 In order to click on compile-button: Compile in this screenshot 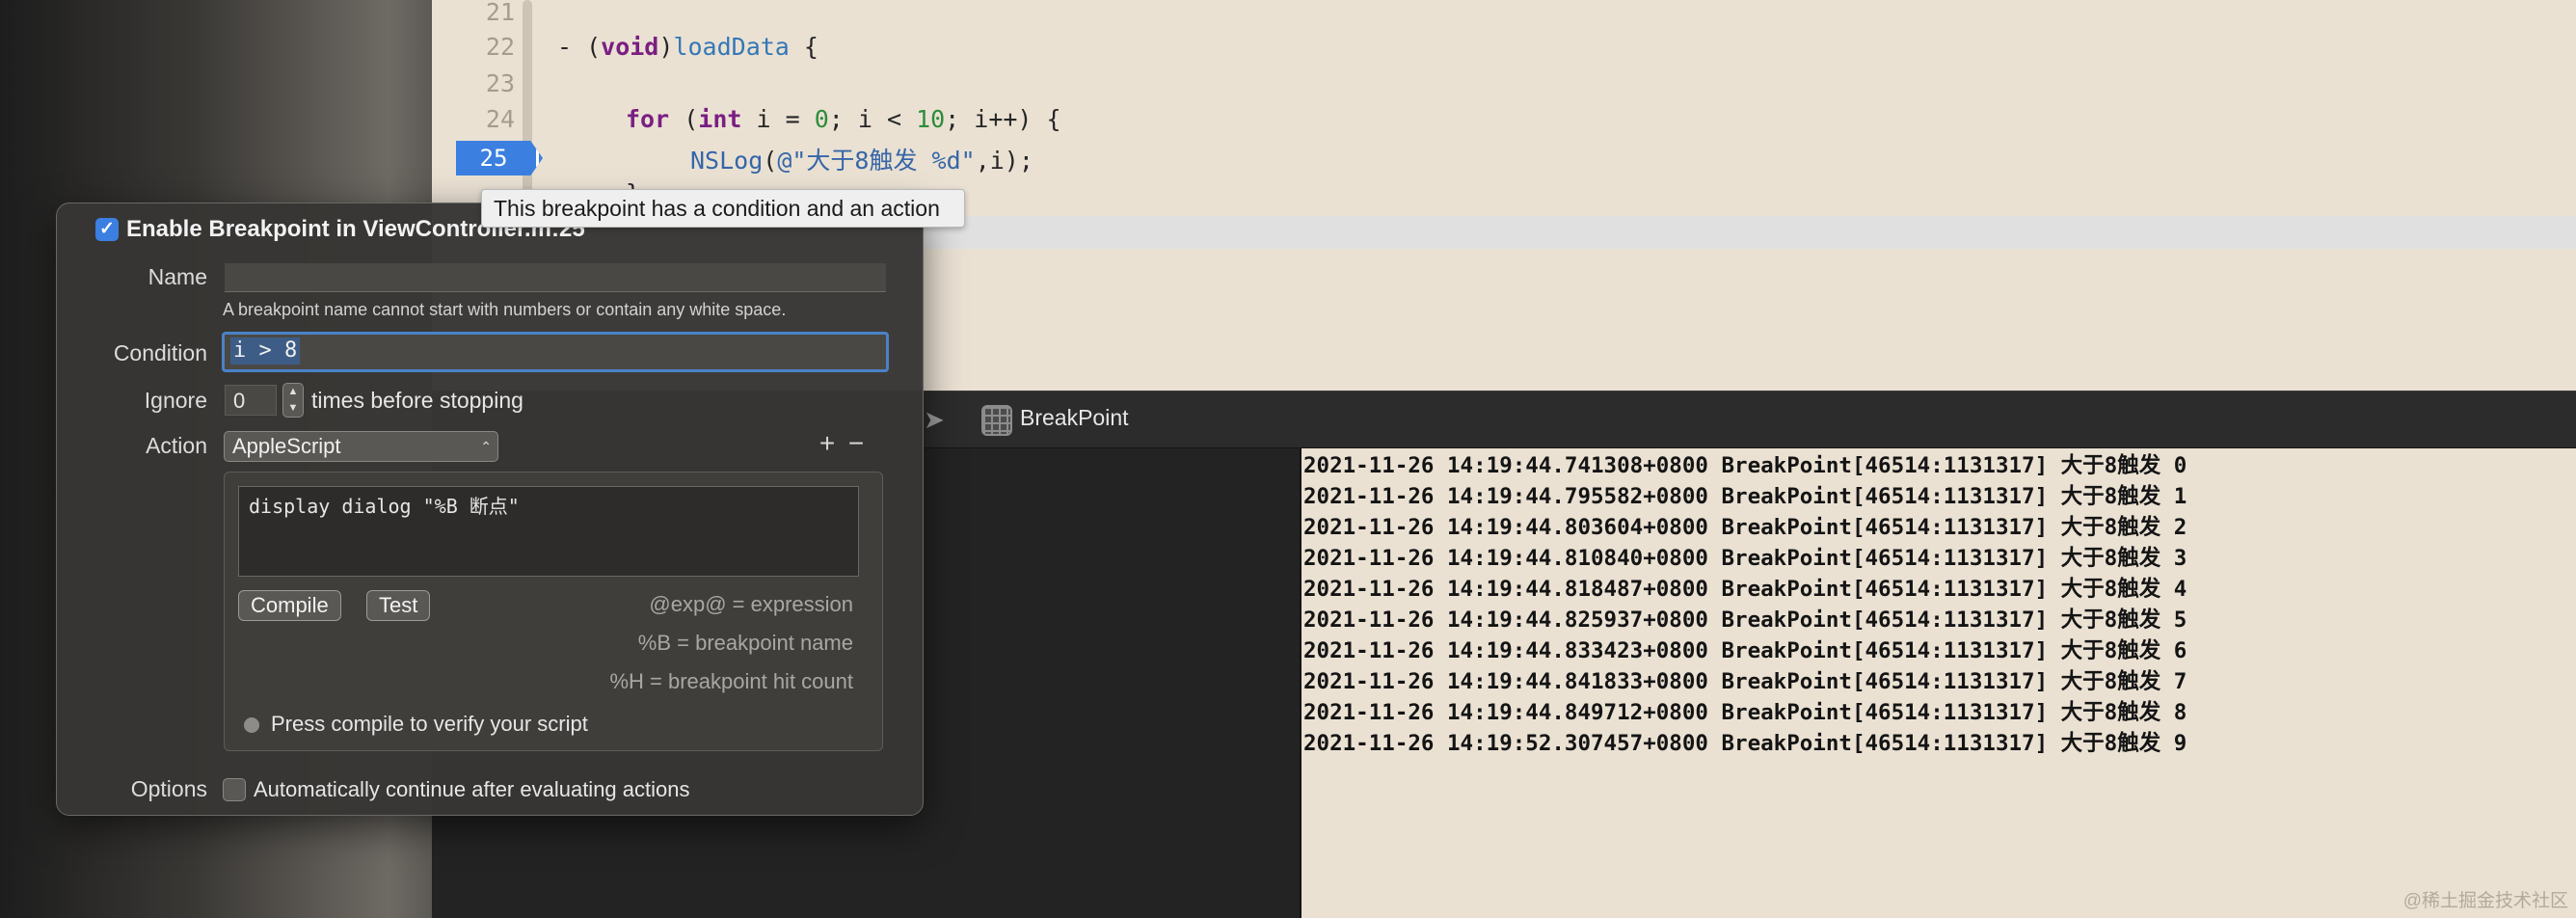, I will do `click(290, 605)`.